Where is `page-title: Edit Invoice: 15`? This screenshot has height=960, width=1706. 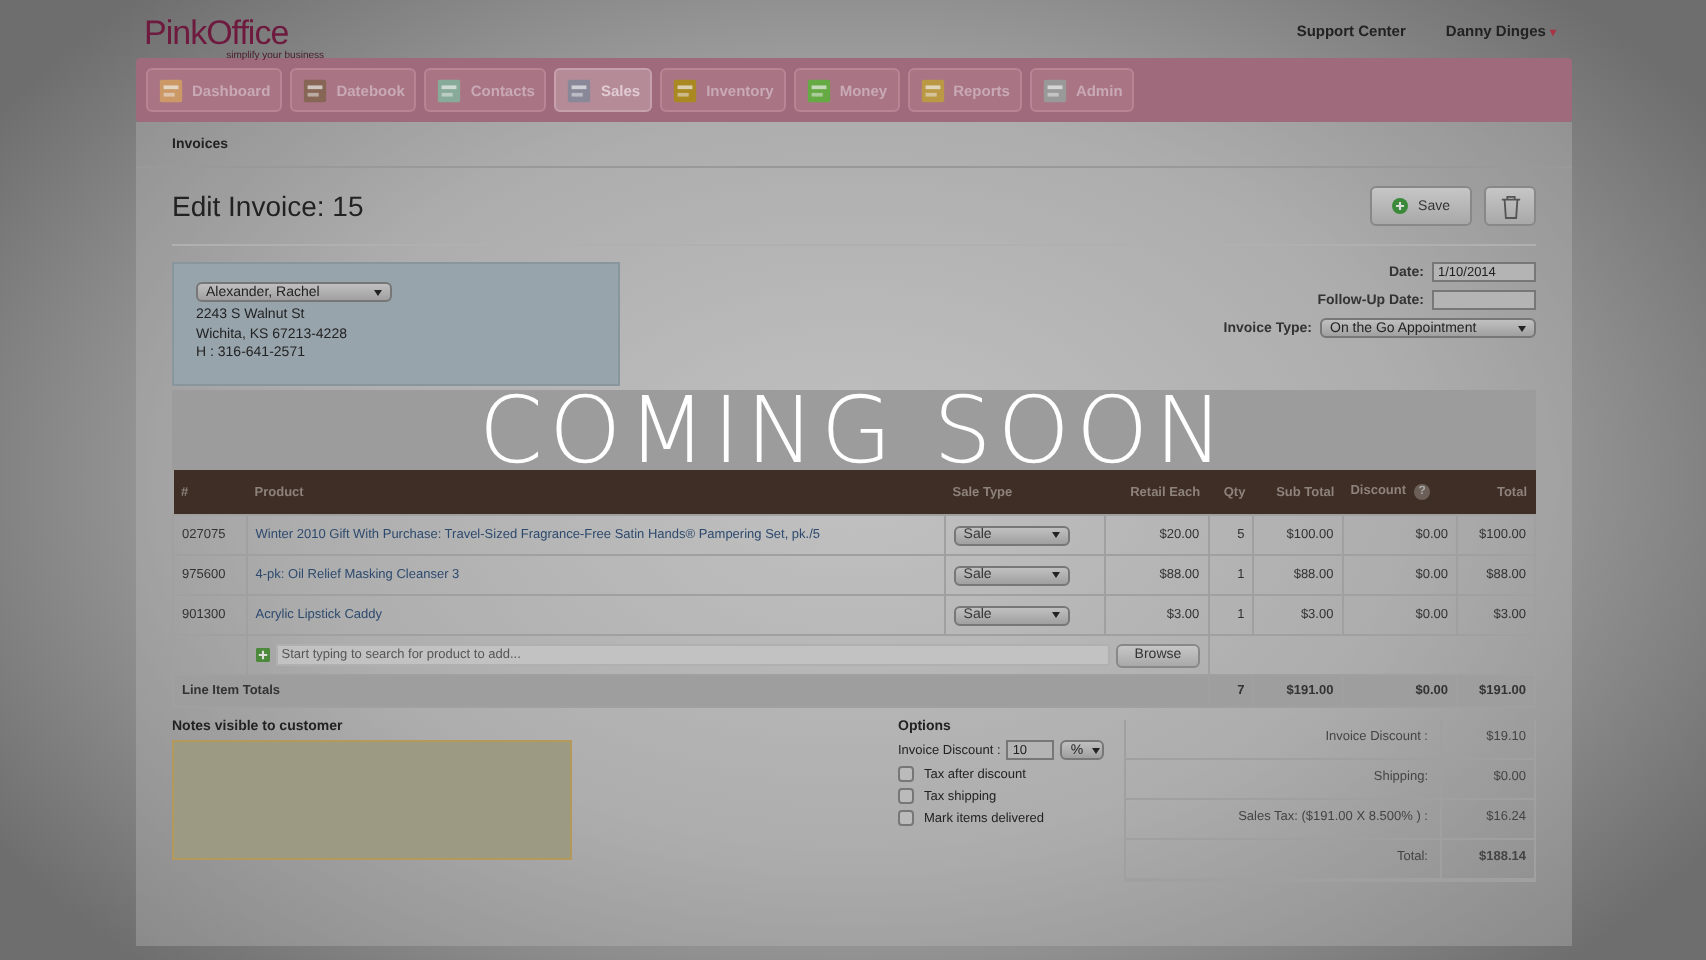 page-title: Edit Invoice: 15 is located at coordinates (268, 206).